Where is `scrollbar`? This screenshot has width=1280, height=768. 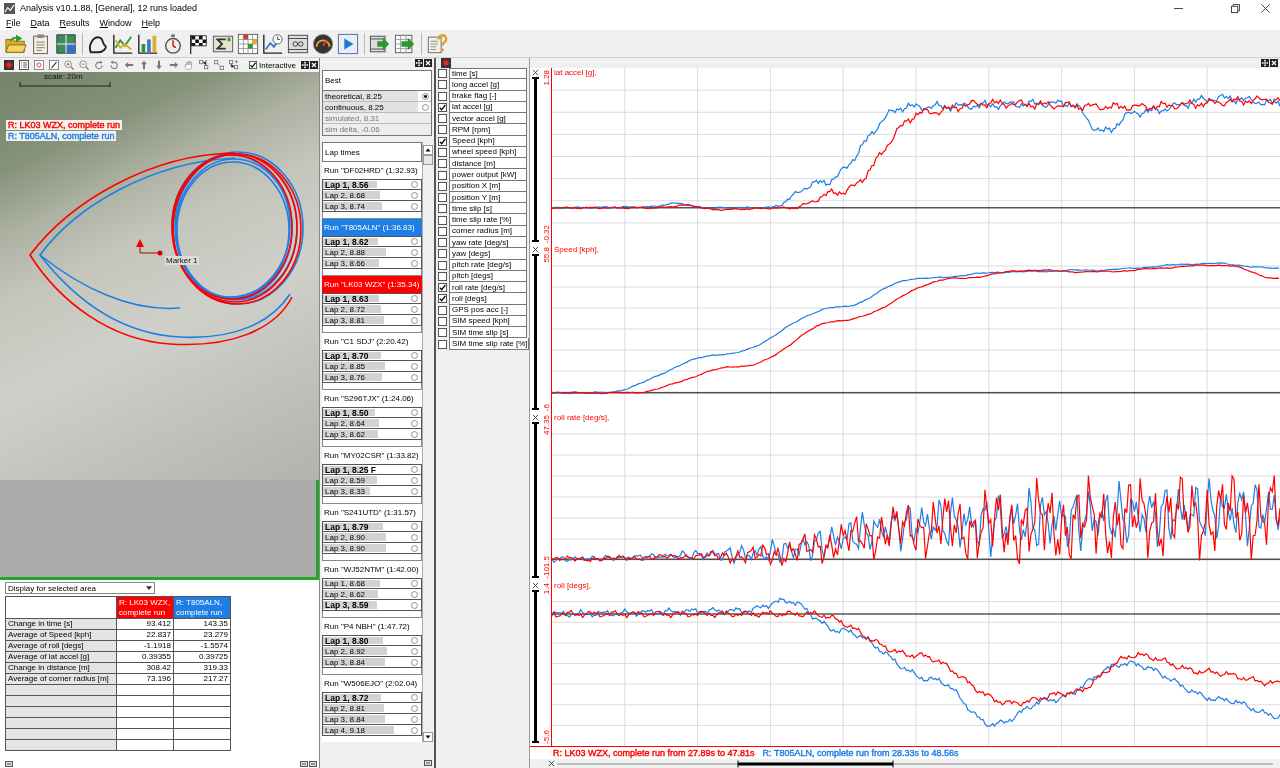
scrollbar is located at coordinates (427, 442).